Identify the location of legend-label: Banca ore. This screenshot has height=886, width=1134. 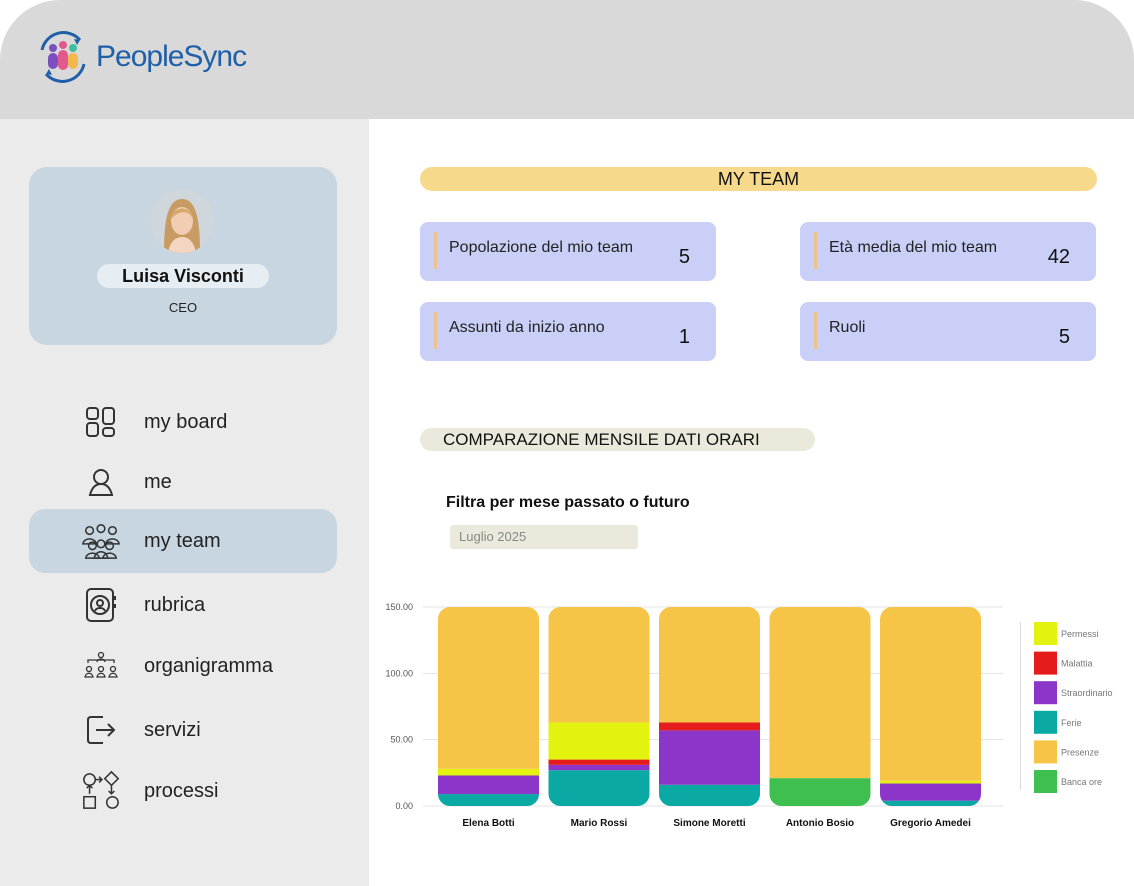
(1081, 782).